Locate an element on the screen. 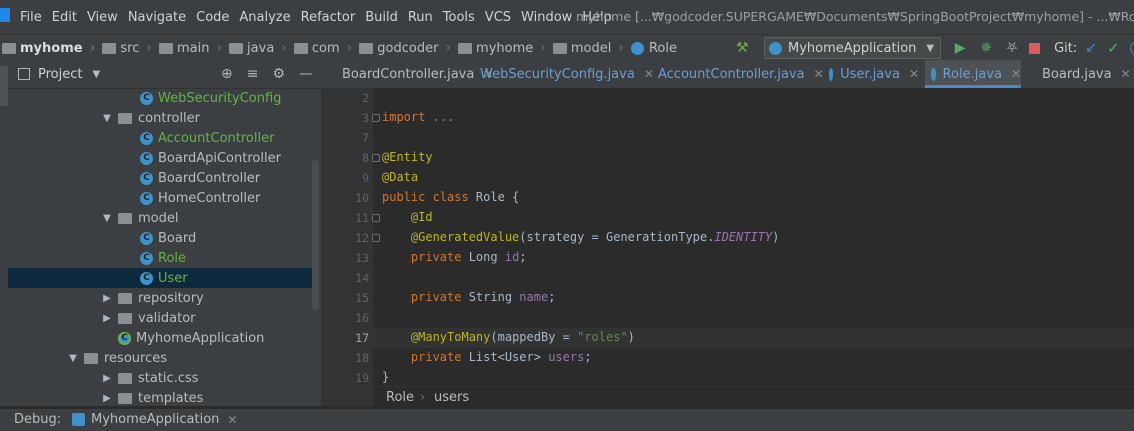 This screenshot has height=431, width=1134. gear-icon: ⚙ is located at coordinates (278, 74).